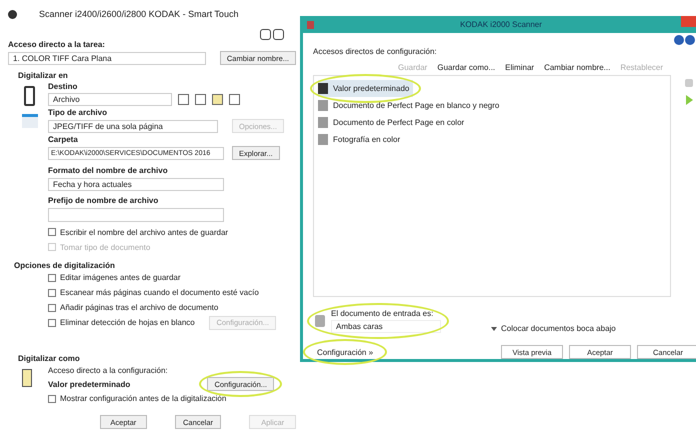  What do you see at coordinates (366, 88) in the screenshot?
I see `list-item: Valor predeterminado` at bounding box center [366, 88].